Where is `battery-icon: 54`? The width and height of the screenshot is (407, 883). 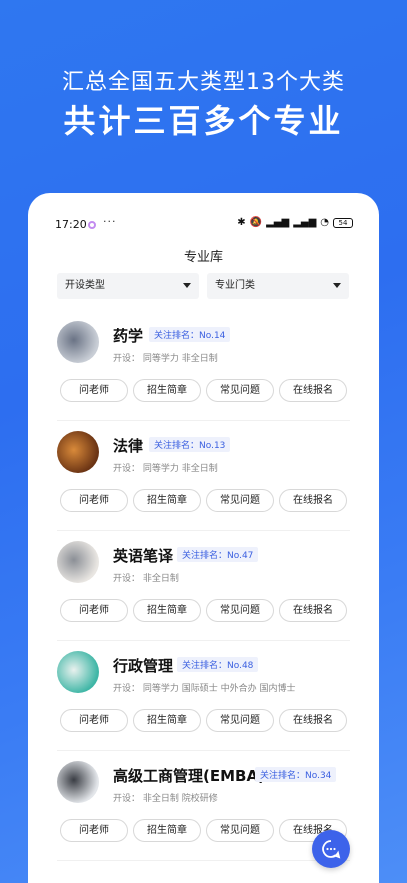 battery-icon: 54 is located at coordinates (343, 222).